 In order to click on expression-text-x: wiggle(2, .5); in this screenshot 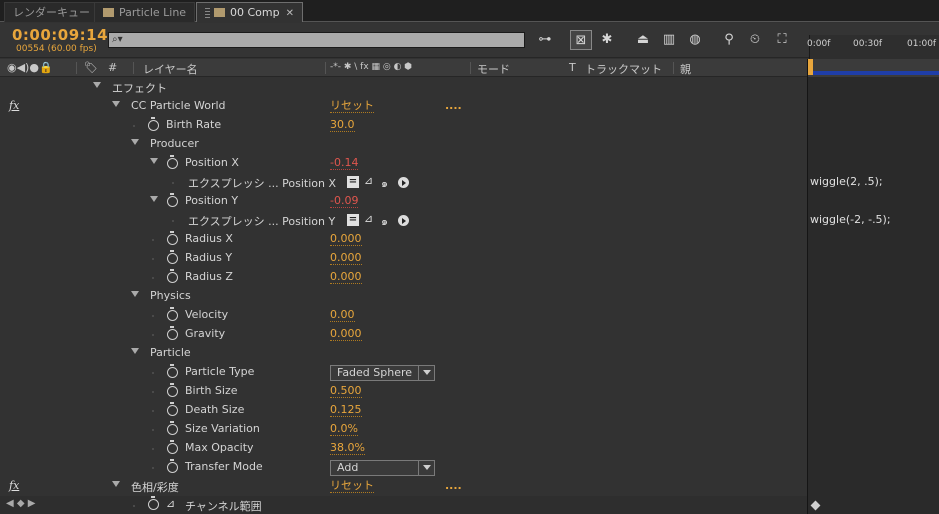, I will do `click(846, 181)`.